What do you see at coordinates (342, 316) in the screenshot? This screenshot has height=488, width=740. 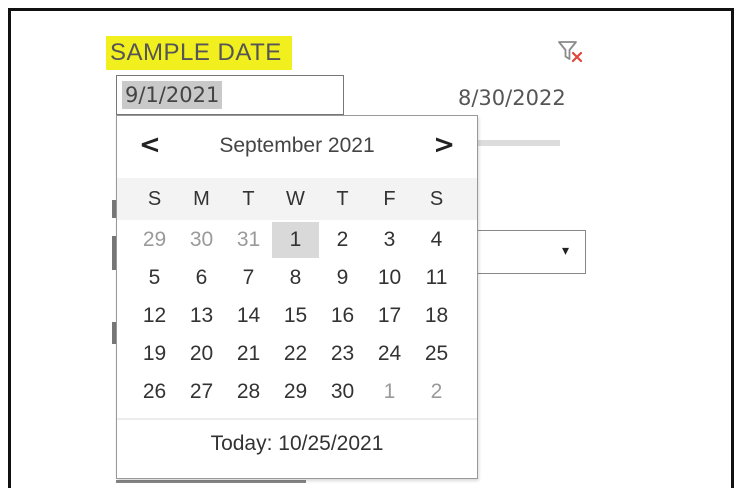 I see `calendar-day: 16` at bounding box center [342, 316].